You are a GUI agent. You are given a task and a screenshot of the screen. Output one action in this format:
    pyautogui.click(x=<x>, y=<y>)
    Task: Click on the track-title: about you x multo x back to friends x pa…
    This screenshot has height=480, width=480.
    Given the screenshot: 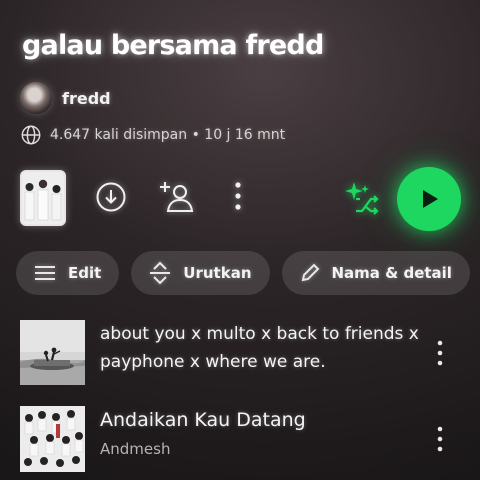 What is the action you would take?
    pyautogui.click(x=259, y=348)
    